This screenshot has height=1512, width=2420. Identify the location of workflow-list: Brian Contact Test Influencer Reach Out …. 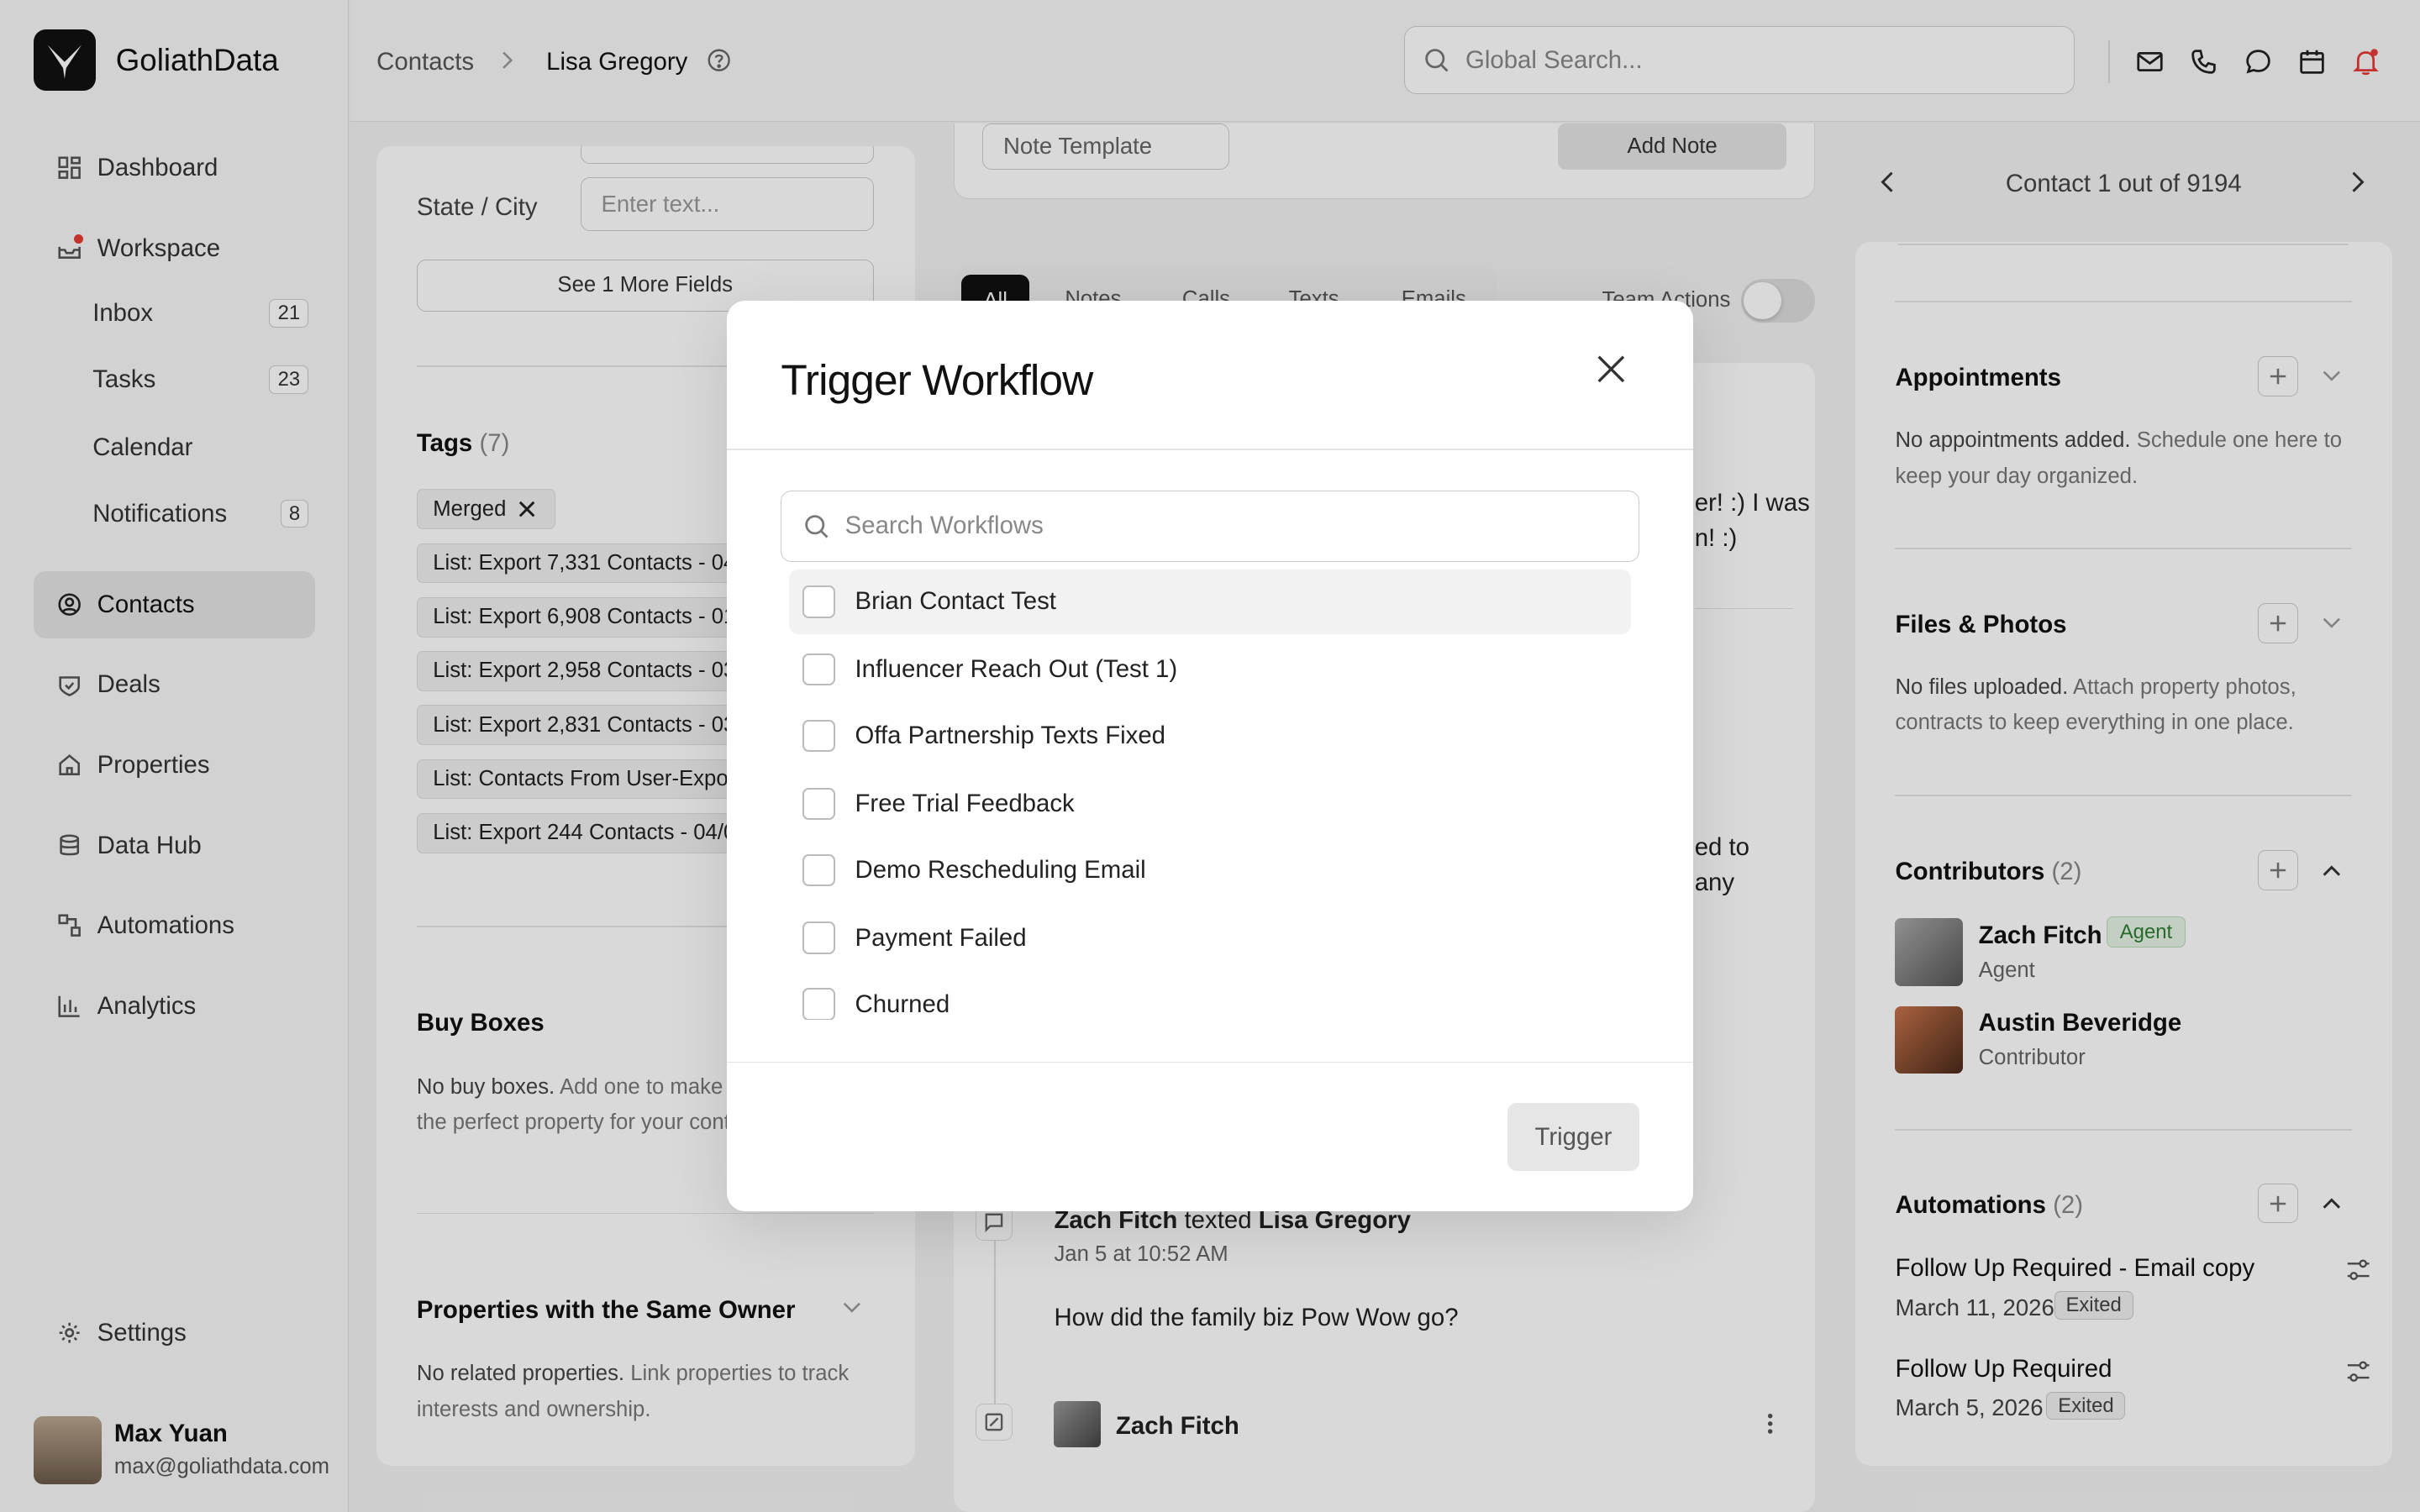
(1210, 793).